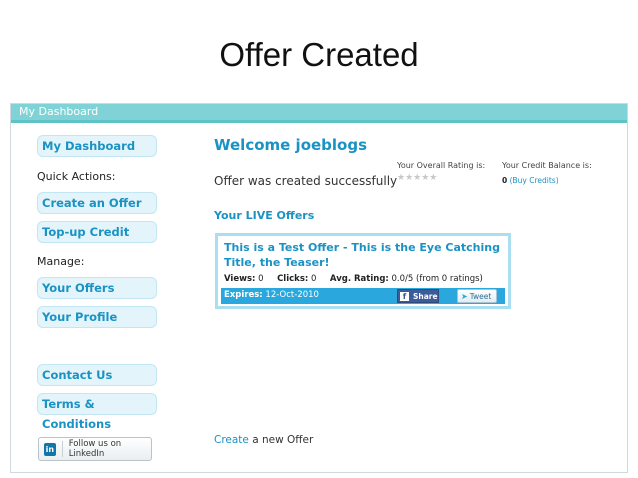 This screenshot has height=478, width=638. What do you see at coordinates (97, 232) in the screenshot?
I see `sidebar-item-topup-credit: Top-up Credit` at bounding box center [97, 232].